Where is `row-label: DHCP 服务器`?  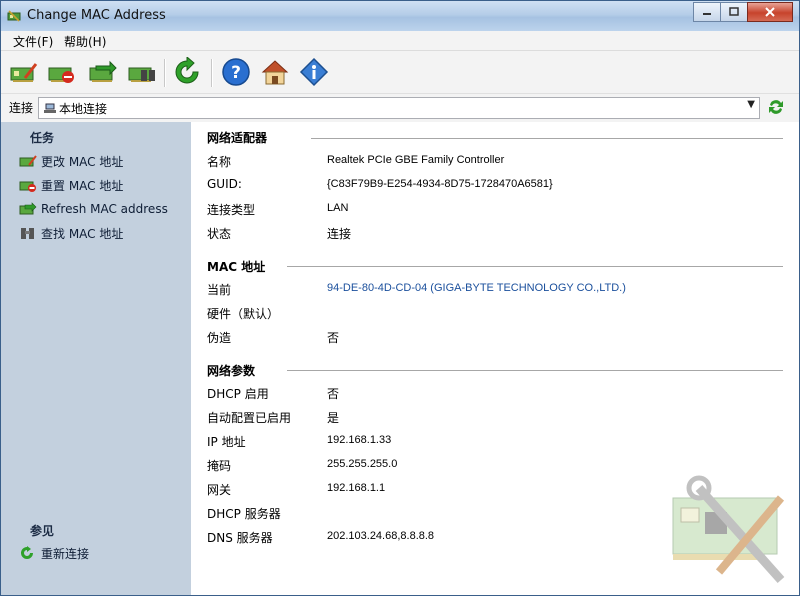
row-label: DHCP 服务器 is located at coordinates (244, 514).